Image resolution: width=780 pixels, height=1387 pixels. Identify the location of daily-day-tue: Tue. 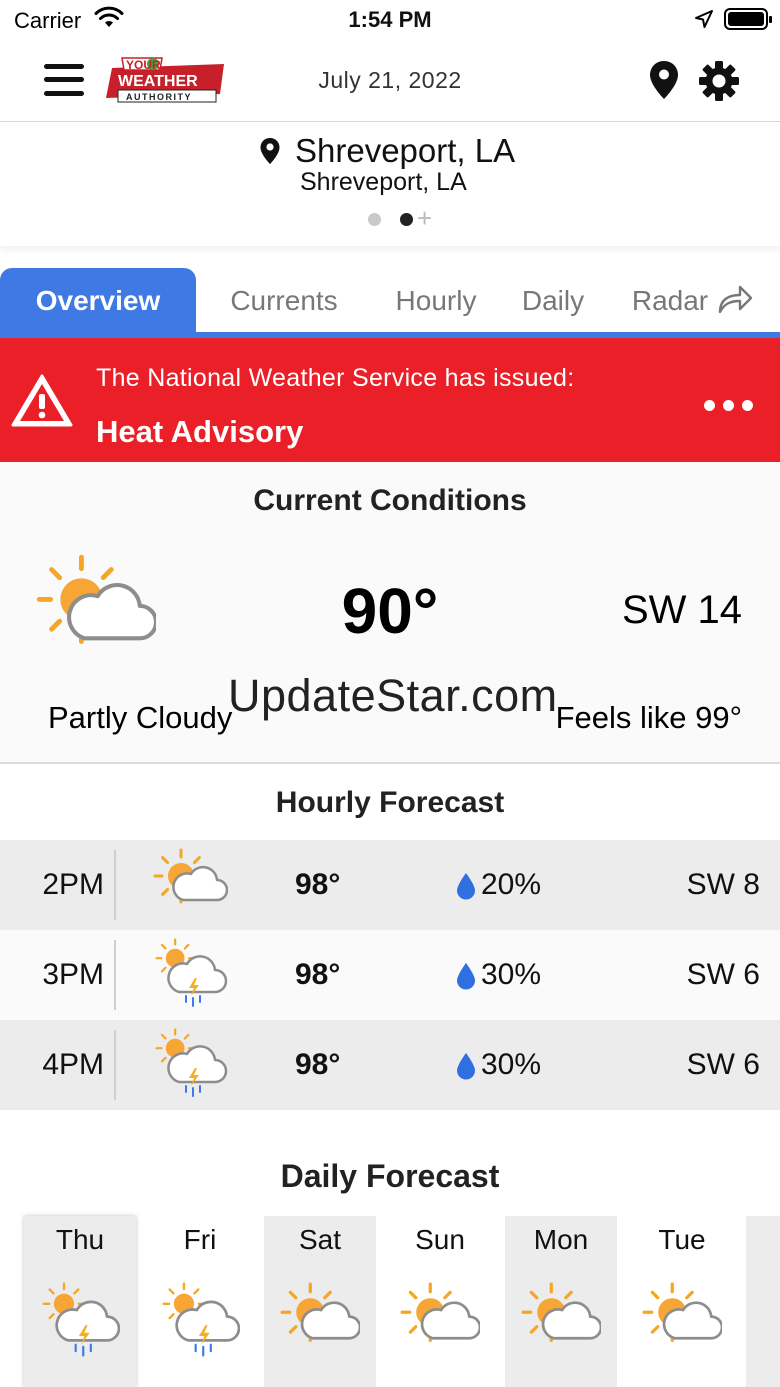
(682, 1301).